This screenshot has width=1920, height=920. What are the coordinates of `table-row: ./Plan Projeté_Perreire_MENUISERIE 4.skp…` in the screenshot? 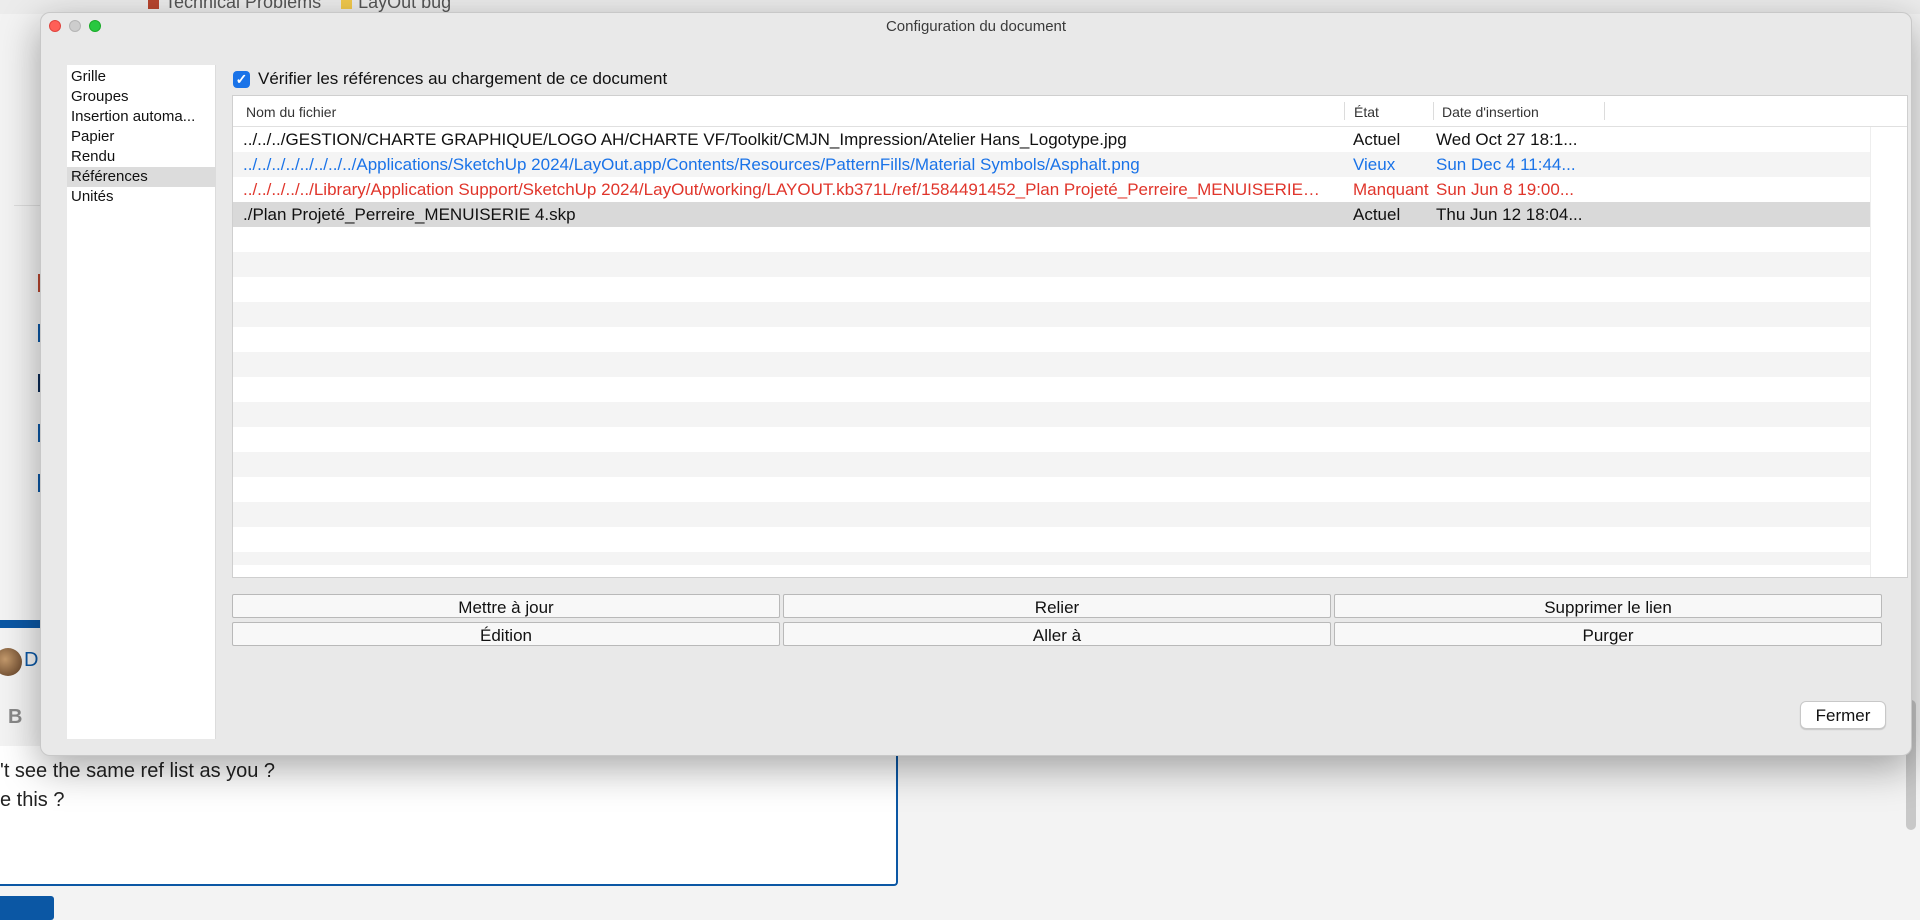 It's located at (1052, 214).